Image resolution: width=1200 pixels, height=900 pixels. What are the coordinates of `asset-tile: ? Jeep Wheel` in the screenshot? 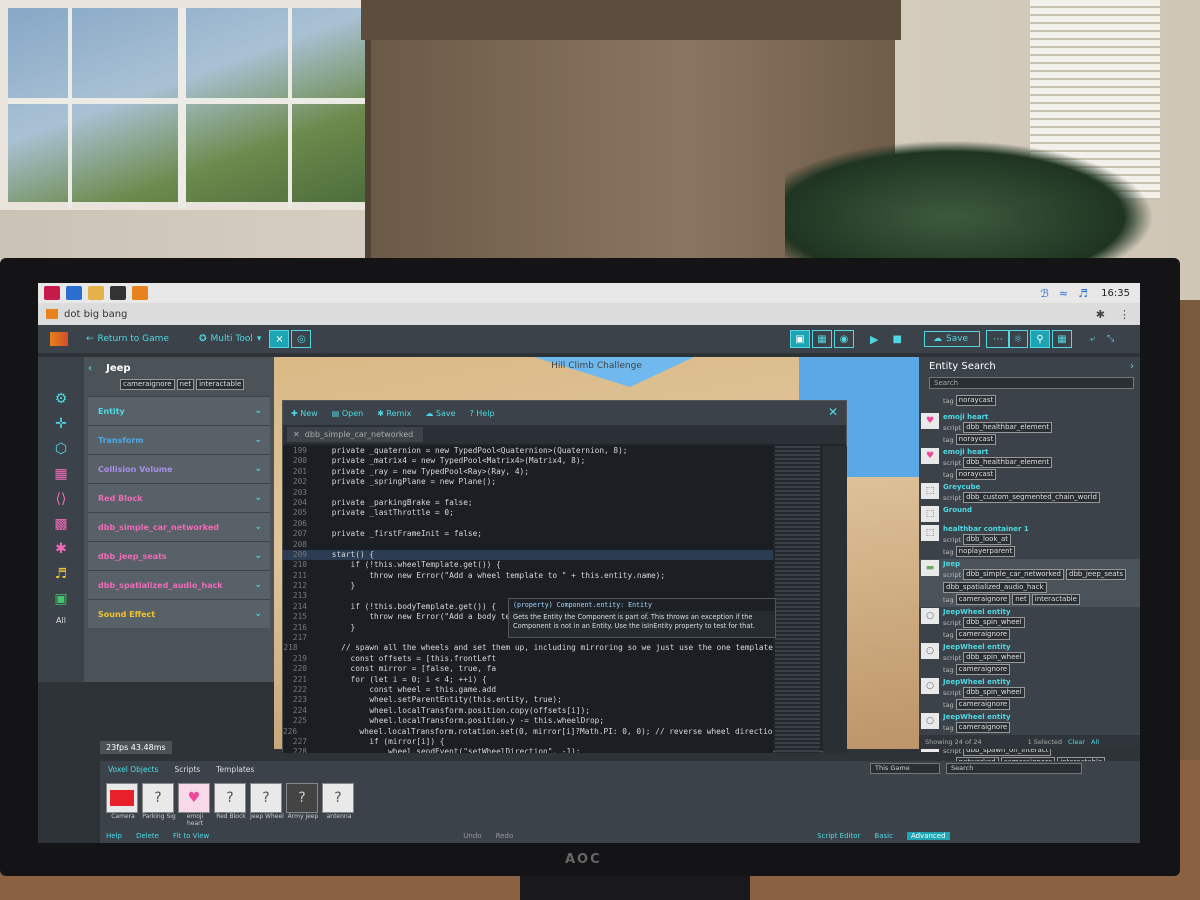 It's located at (267, 805).